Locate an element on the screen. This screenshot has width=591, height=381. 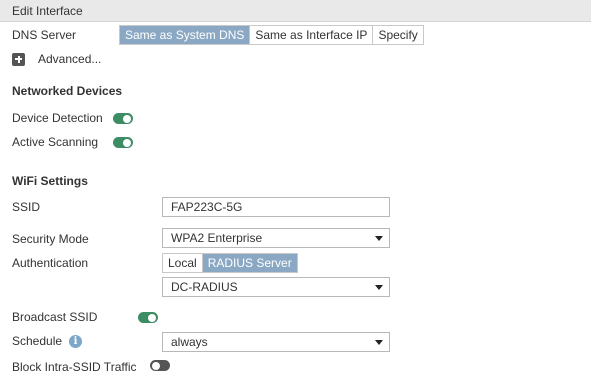
auth-option-radius: RADIUS Server is located at coordinates (249, 263).